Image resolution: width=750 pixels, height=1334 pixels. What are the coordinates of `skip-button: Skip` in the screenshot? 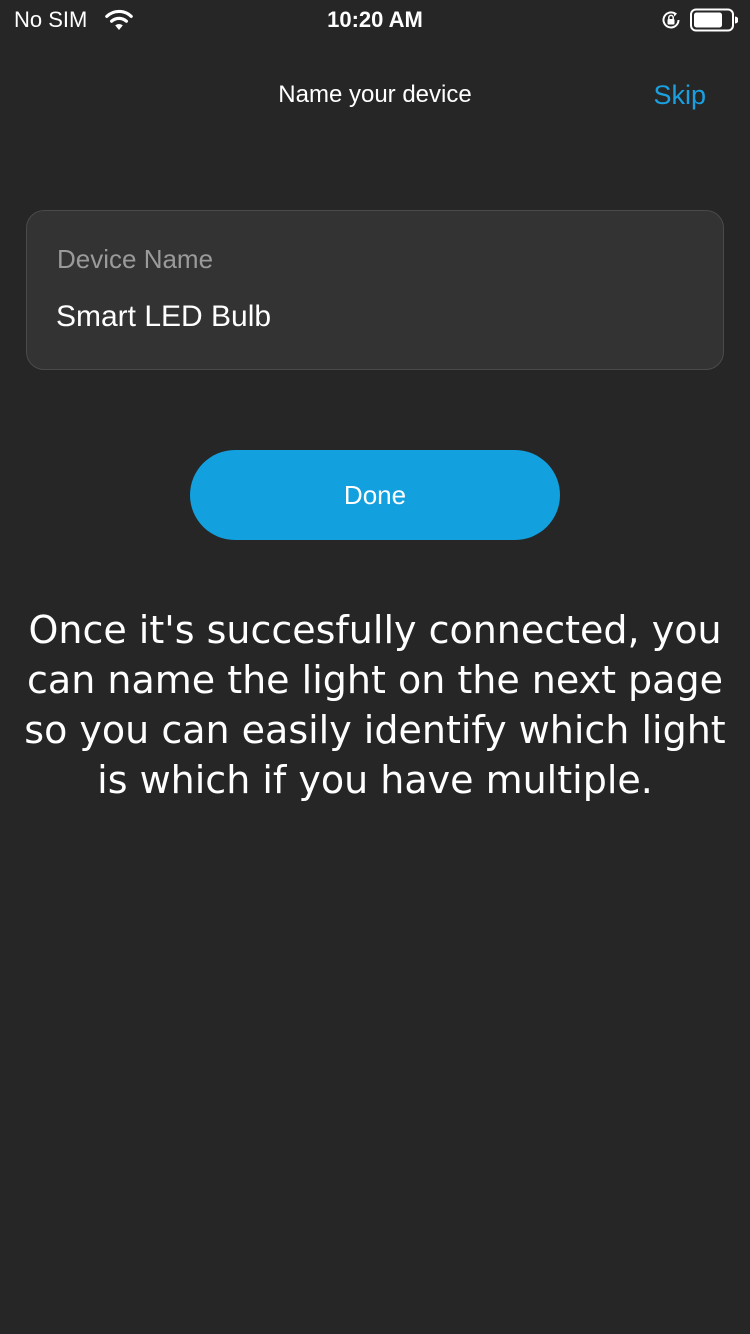 It's located at (679, 95).